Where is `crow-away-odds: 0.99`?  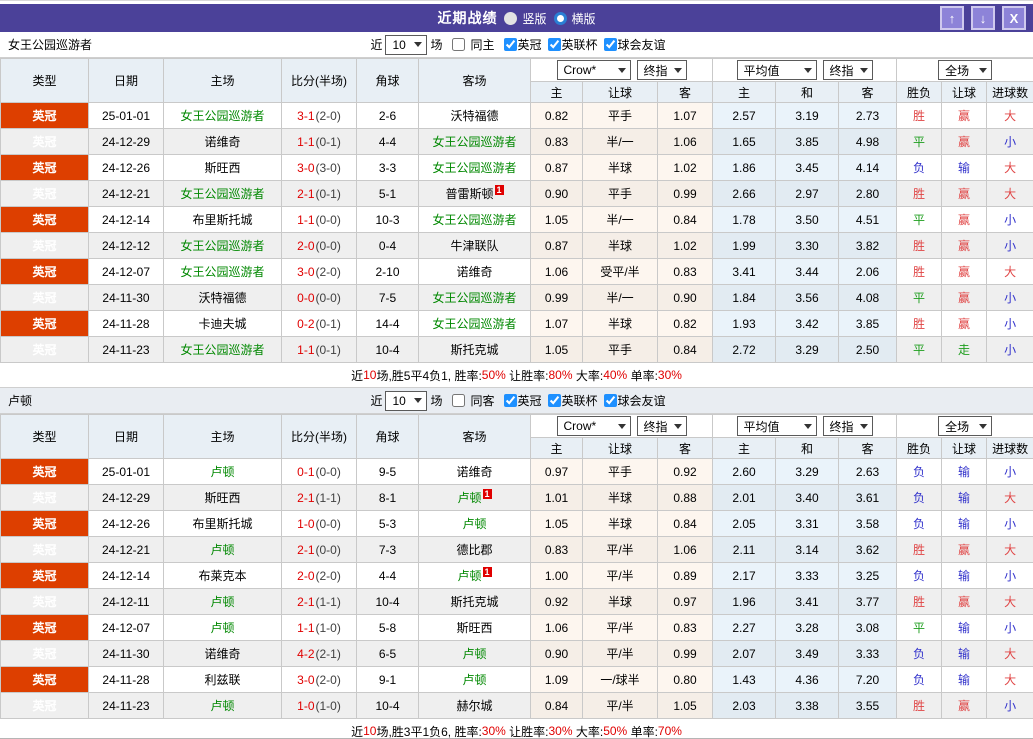
crow-away-odds: 0.99 is located at coordinates (685, 193).